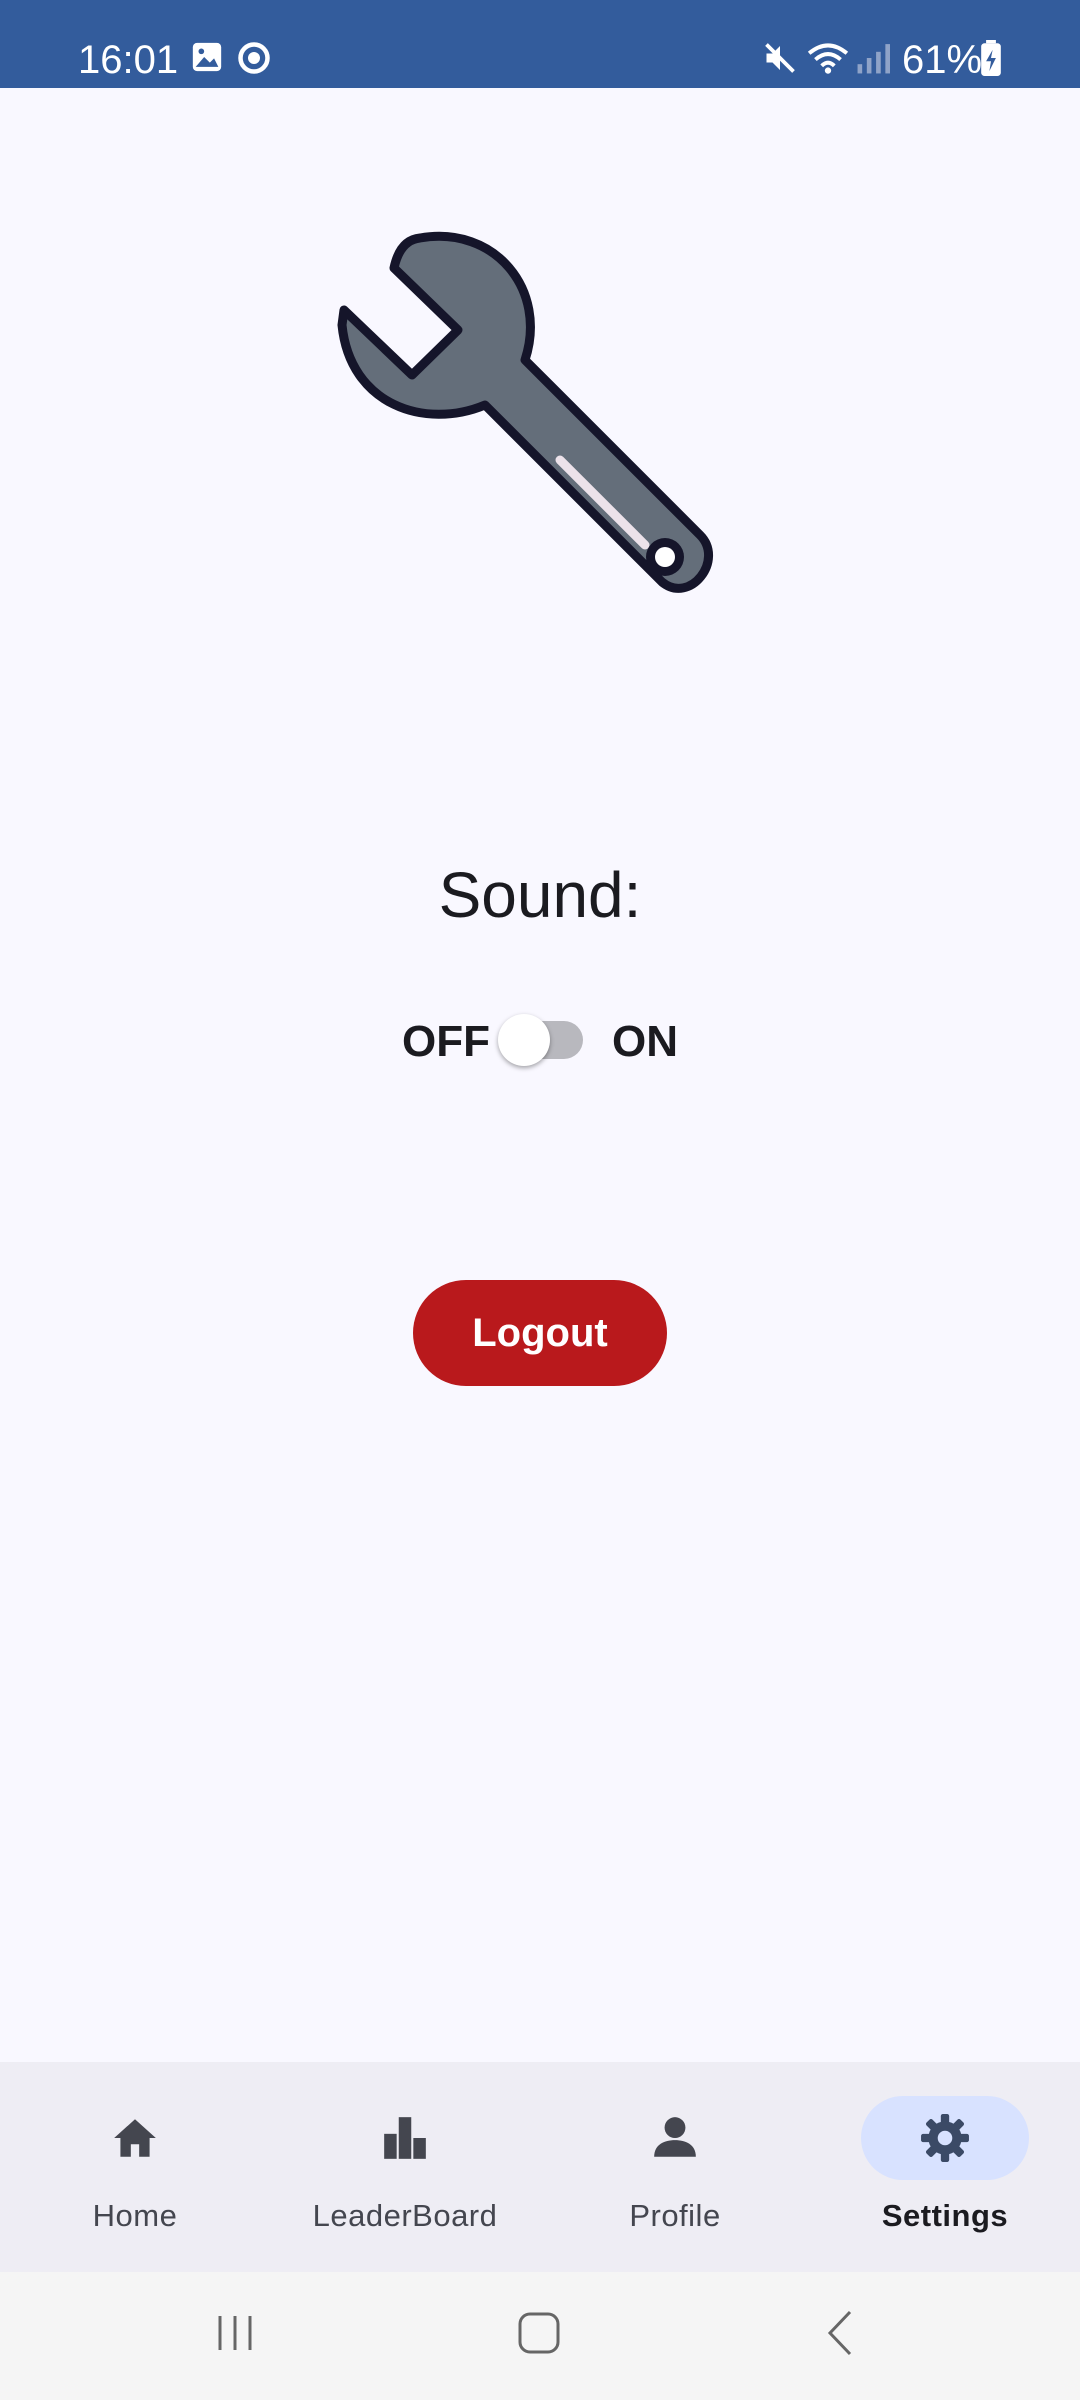 This screenshot has height=2400, width=1080. What do you see at coordinates (405, 2167) in the screenshot?
I see `nav-item-leaderboard: LeaderBoard` at bounding box center [405, 2167].